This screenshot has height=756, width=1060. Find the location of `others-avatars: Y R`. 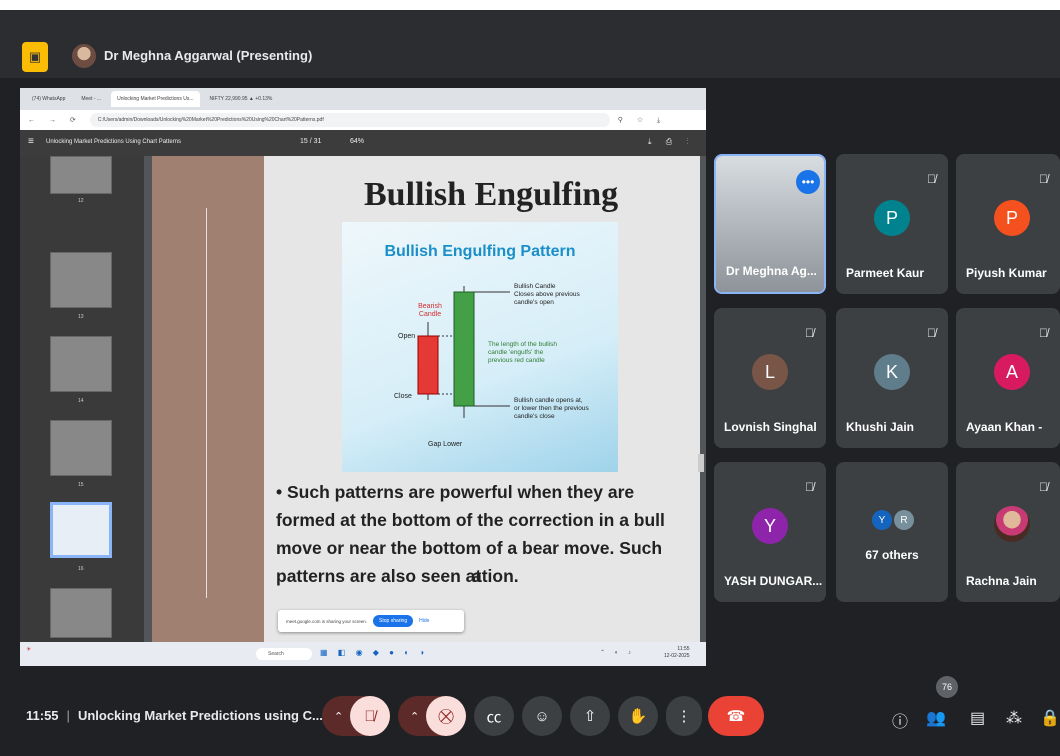

others-avatars: Y R is located at coordinates (893, 520).